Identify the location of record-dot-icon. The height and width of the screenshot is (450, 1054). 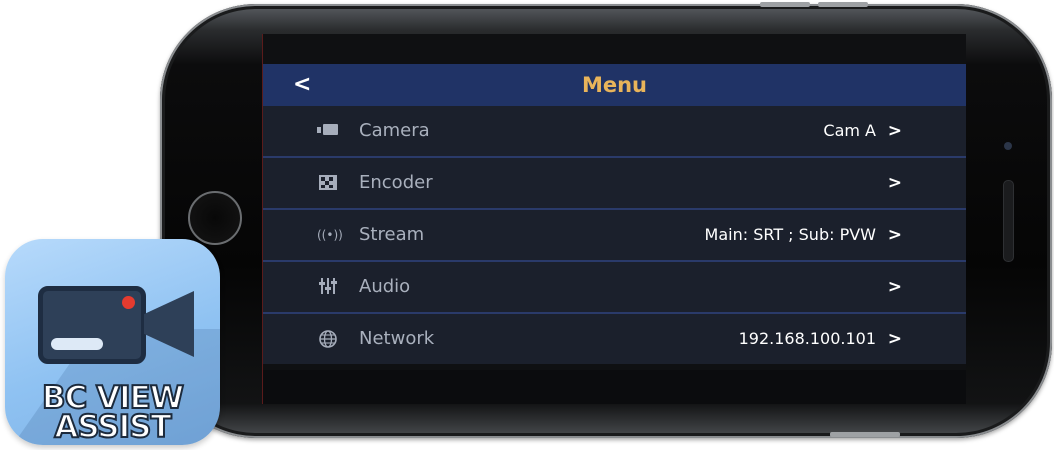
(128, 302).